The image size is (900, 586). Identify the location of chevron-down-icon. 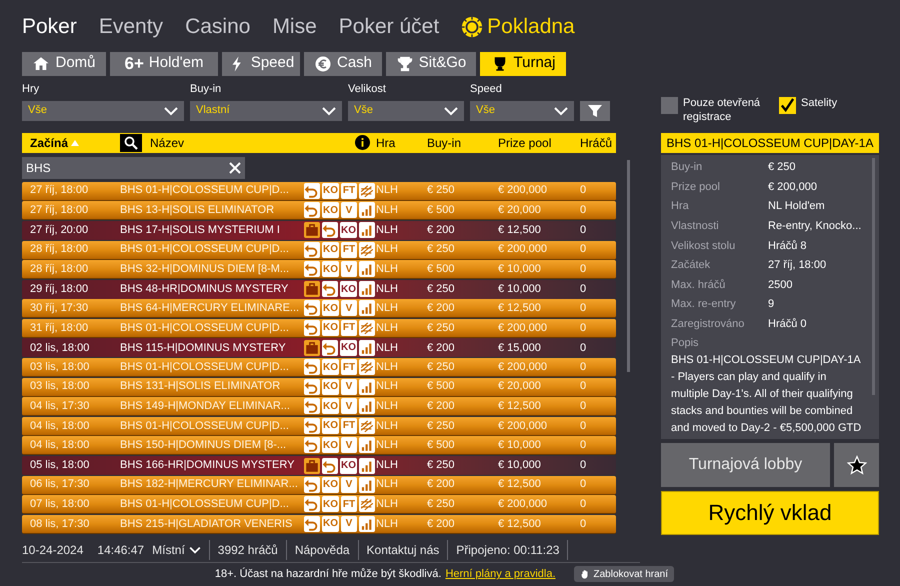
(171, 111).